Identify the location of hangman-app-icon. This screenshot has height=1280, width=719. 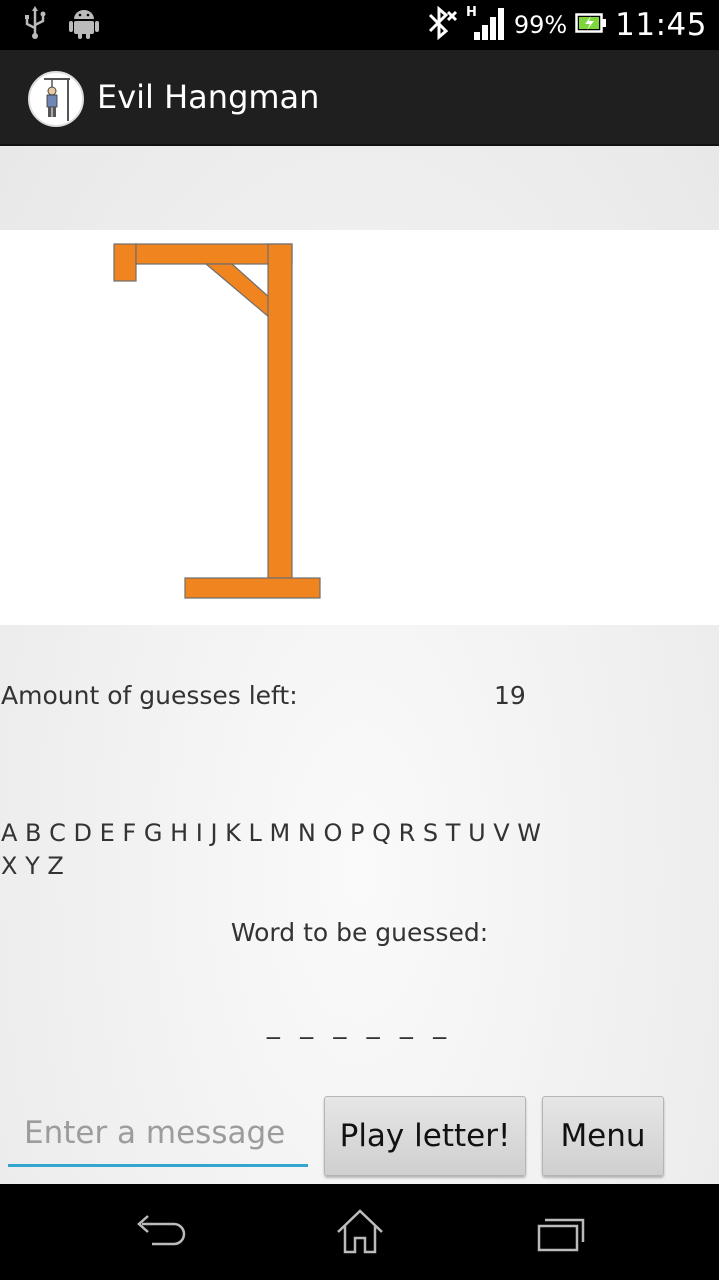
(56, 99).